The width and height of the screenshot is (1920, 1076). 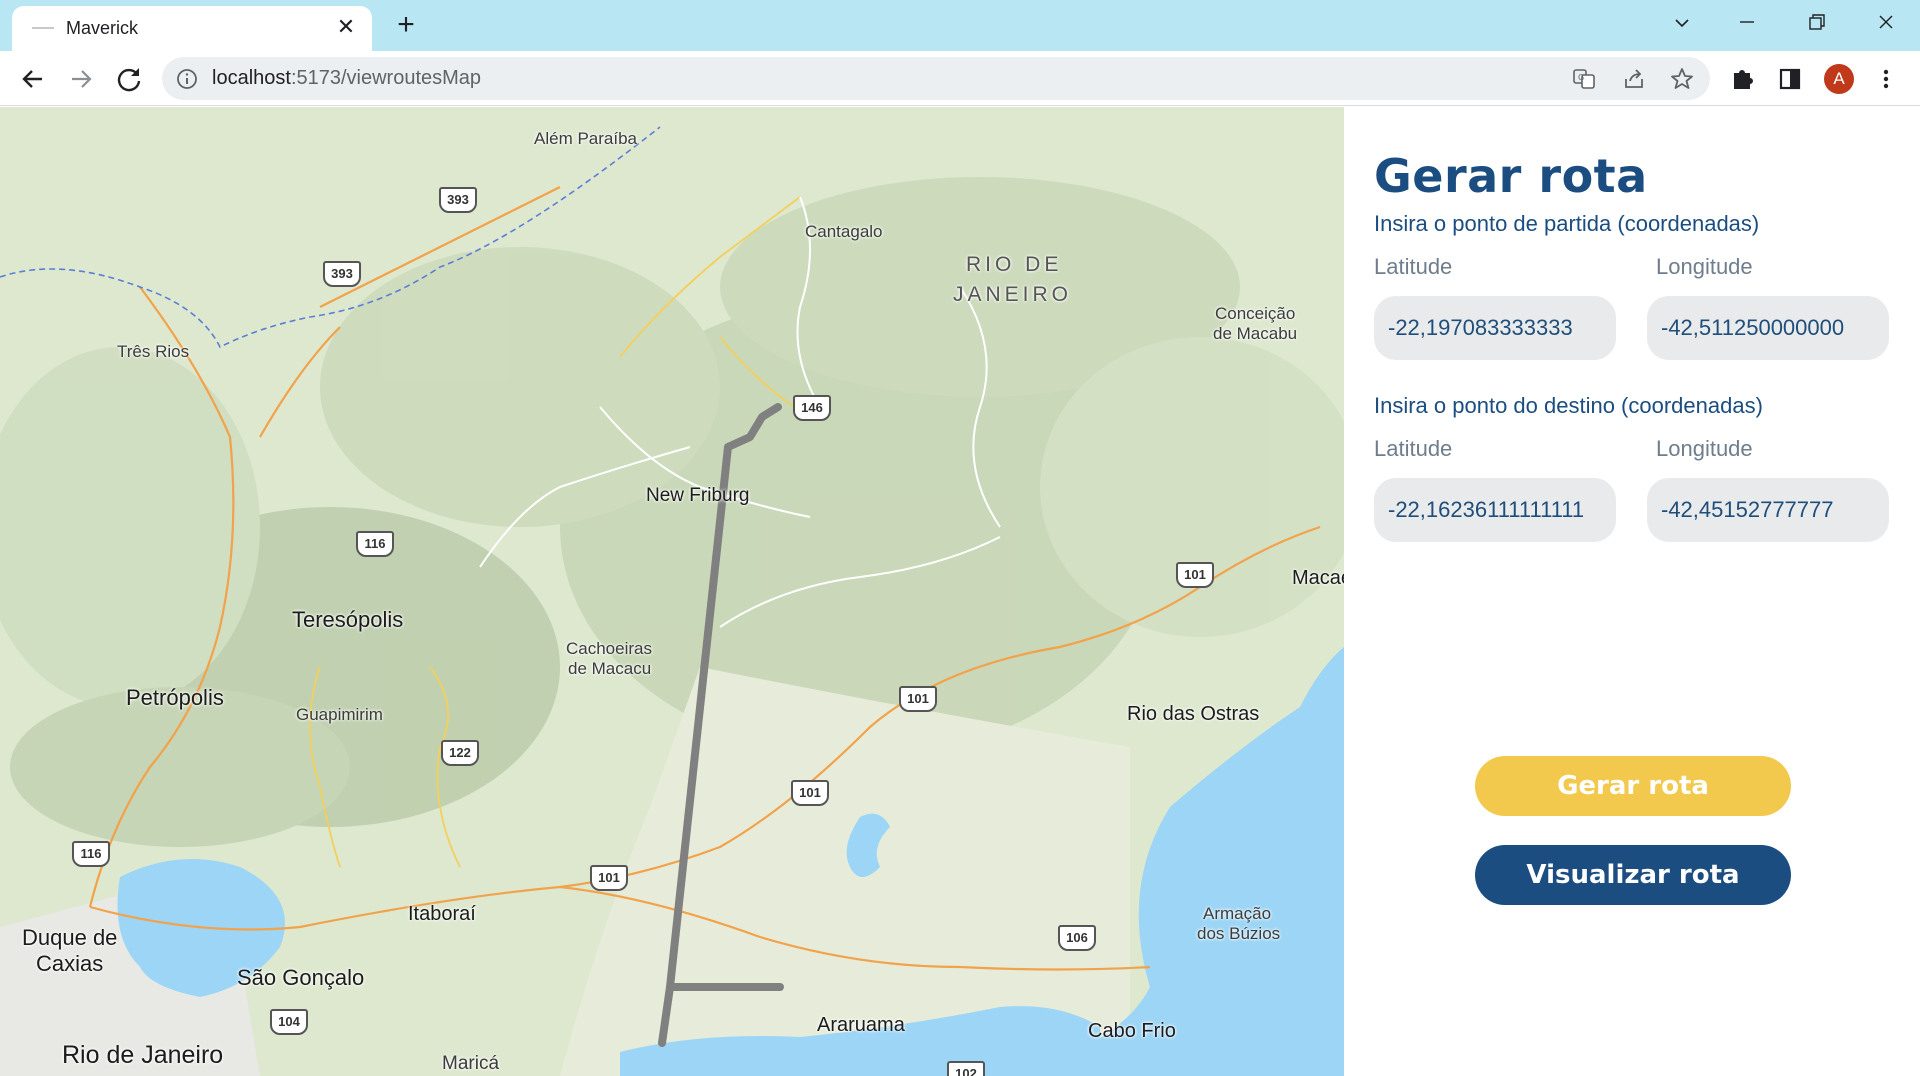 I want to click on browser-tab: Maverick ✕, so click(x=192, y=28).